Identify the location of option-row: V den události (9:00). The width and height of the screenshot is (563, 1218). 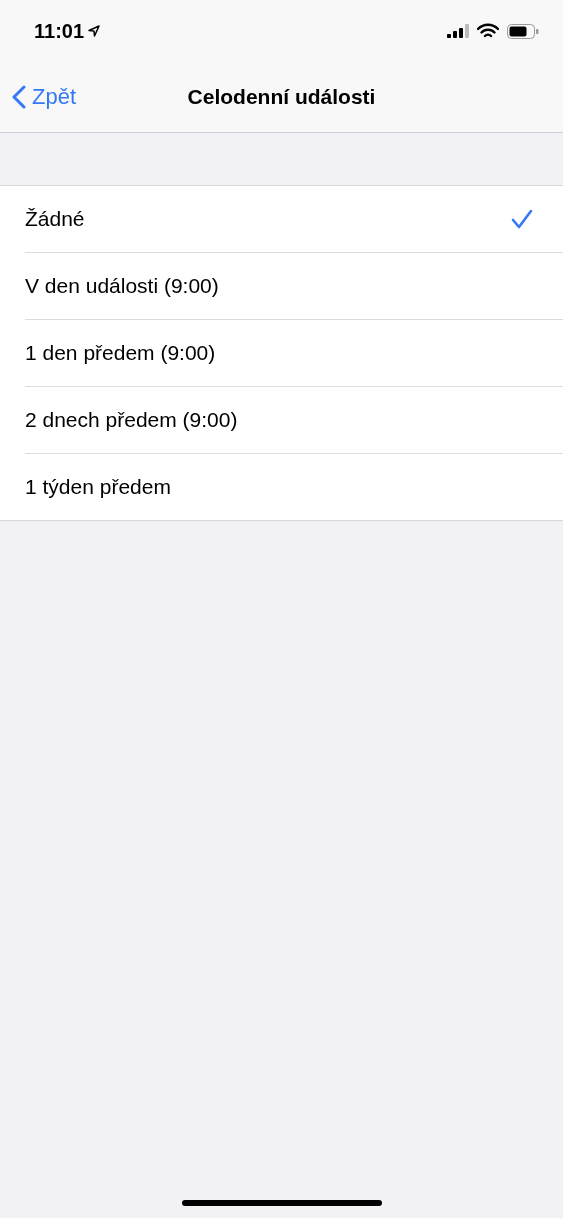
(294, 285).